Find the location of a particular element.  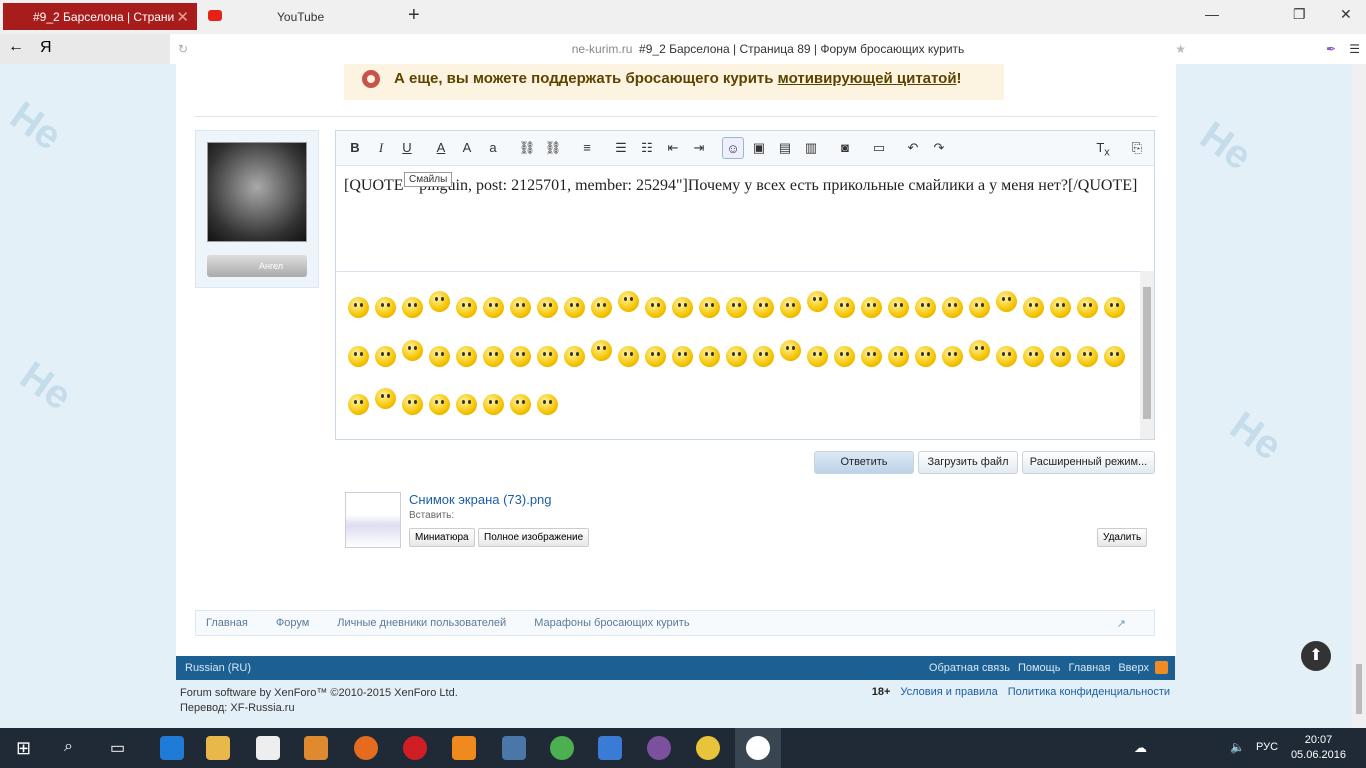

feather-icon: ✒ is located at coordinates (1331, 49).